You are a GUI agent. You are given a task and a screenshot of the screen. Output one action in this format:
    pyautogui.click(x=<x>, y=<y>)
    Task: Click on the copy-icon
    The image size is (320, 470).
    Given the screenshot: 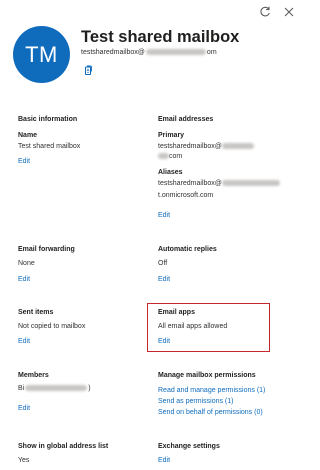 What is the action you would take?
    pyautogui.click(x=88, y=69)
    